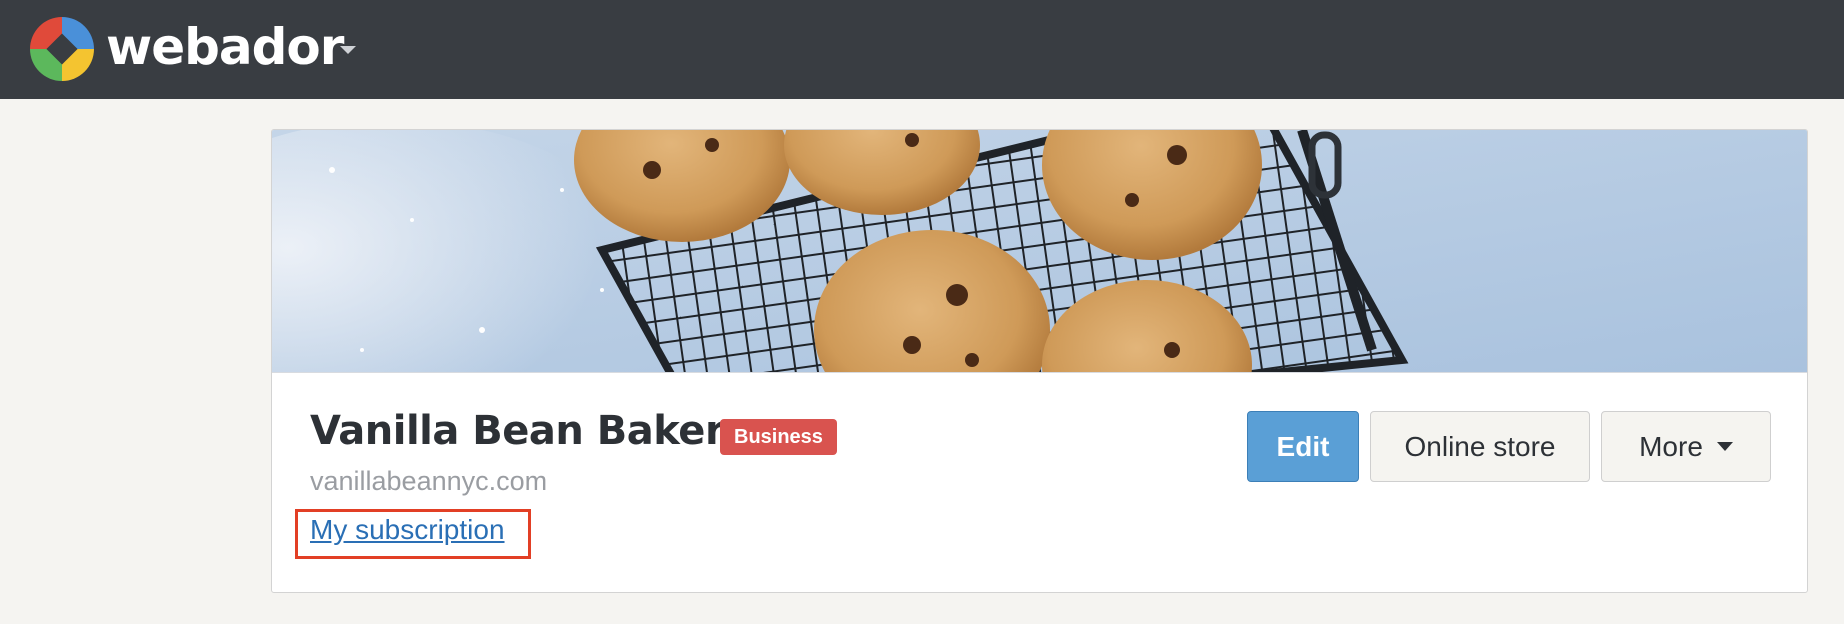 Image resolution: width=1844 pixels, height=624 pixels. I want to click on edit-button: Edit, so click(1303, 446).